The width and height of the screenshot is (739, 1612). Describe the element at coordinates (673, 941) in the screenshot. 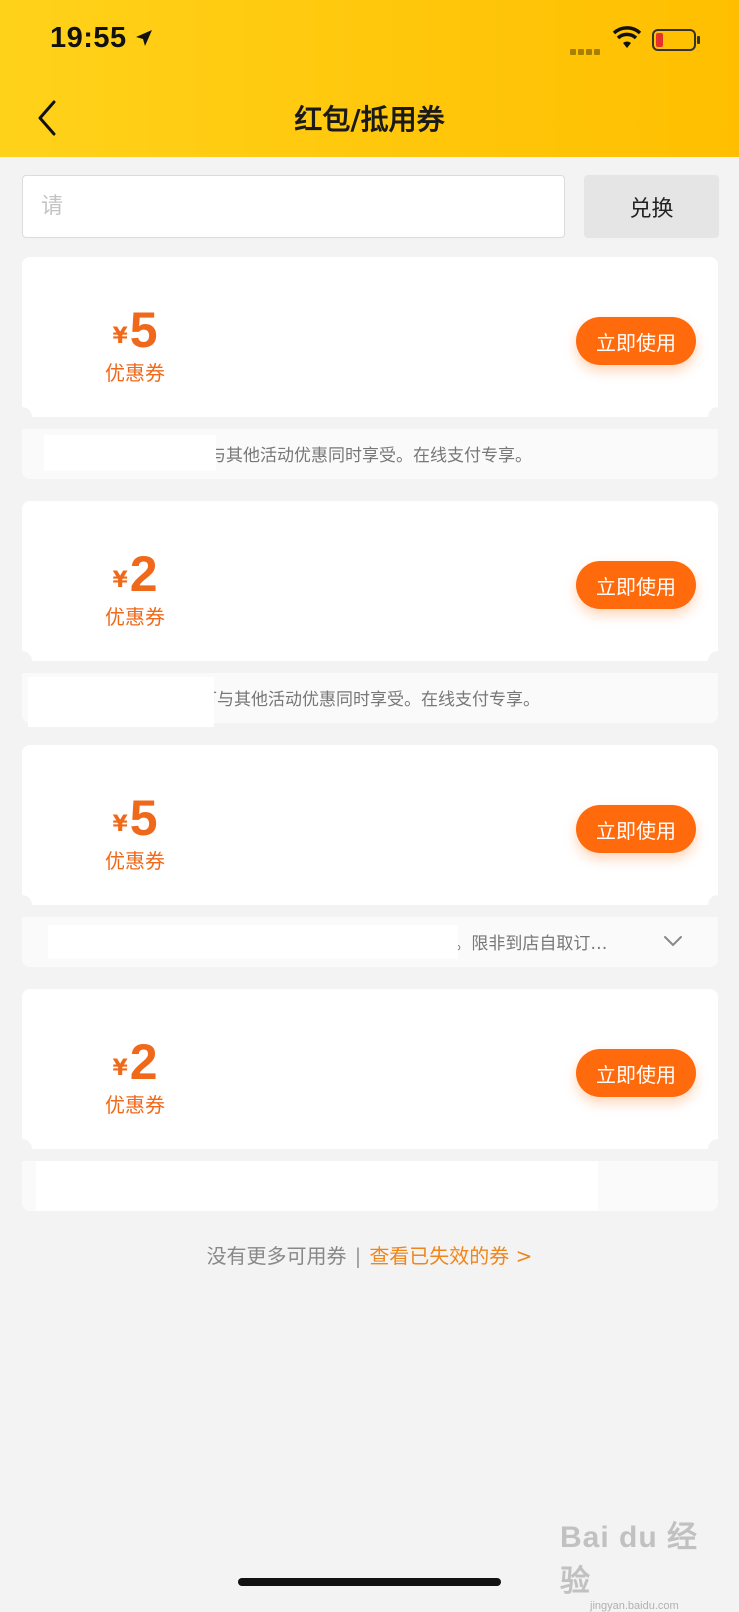

I see `chevron-down-icon` at that location.